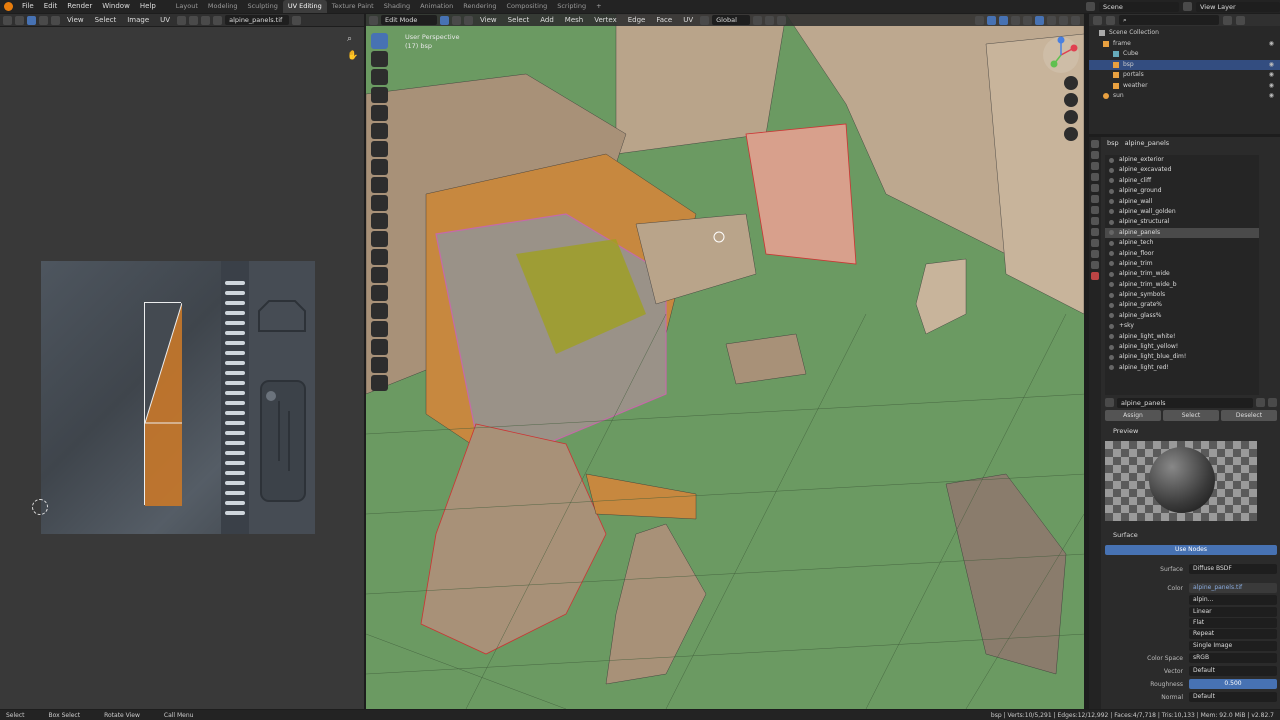 This screenshot has width=1280, height=720. I want to click on face-select-icon, so click(55, 20).